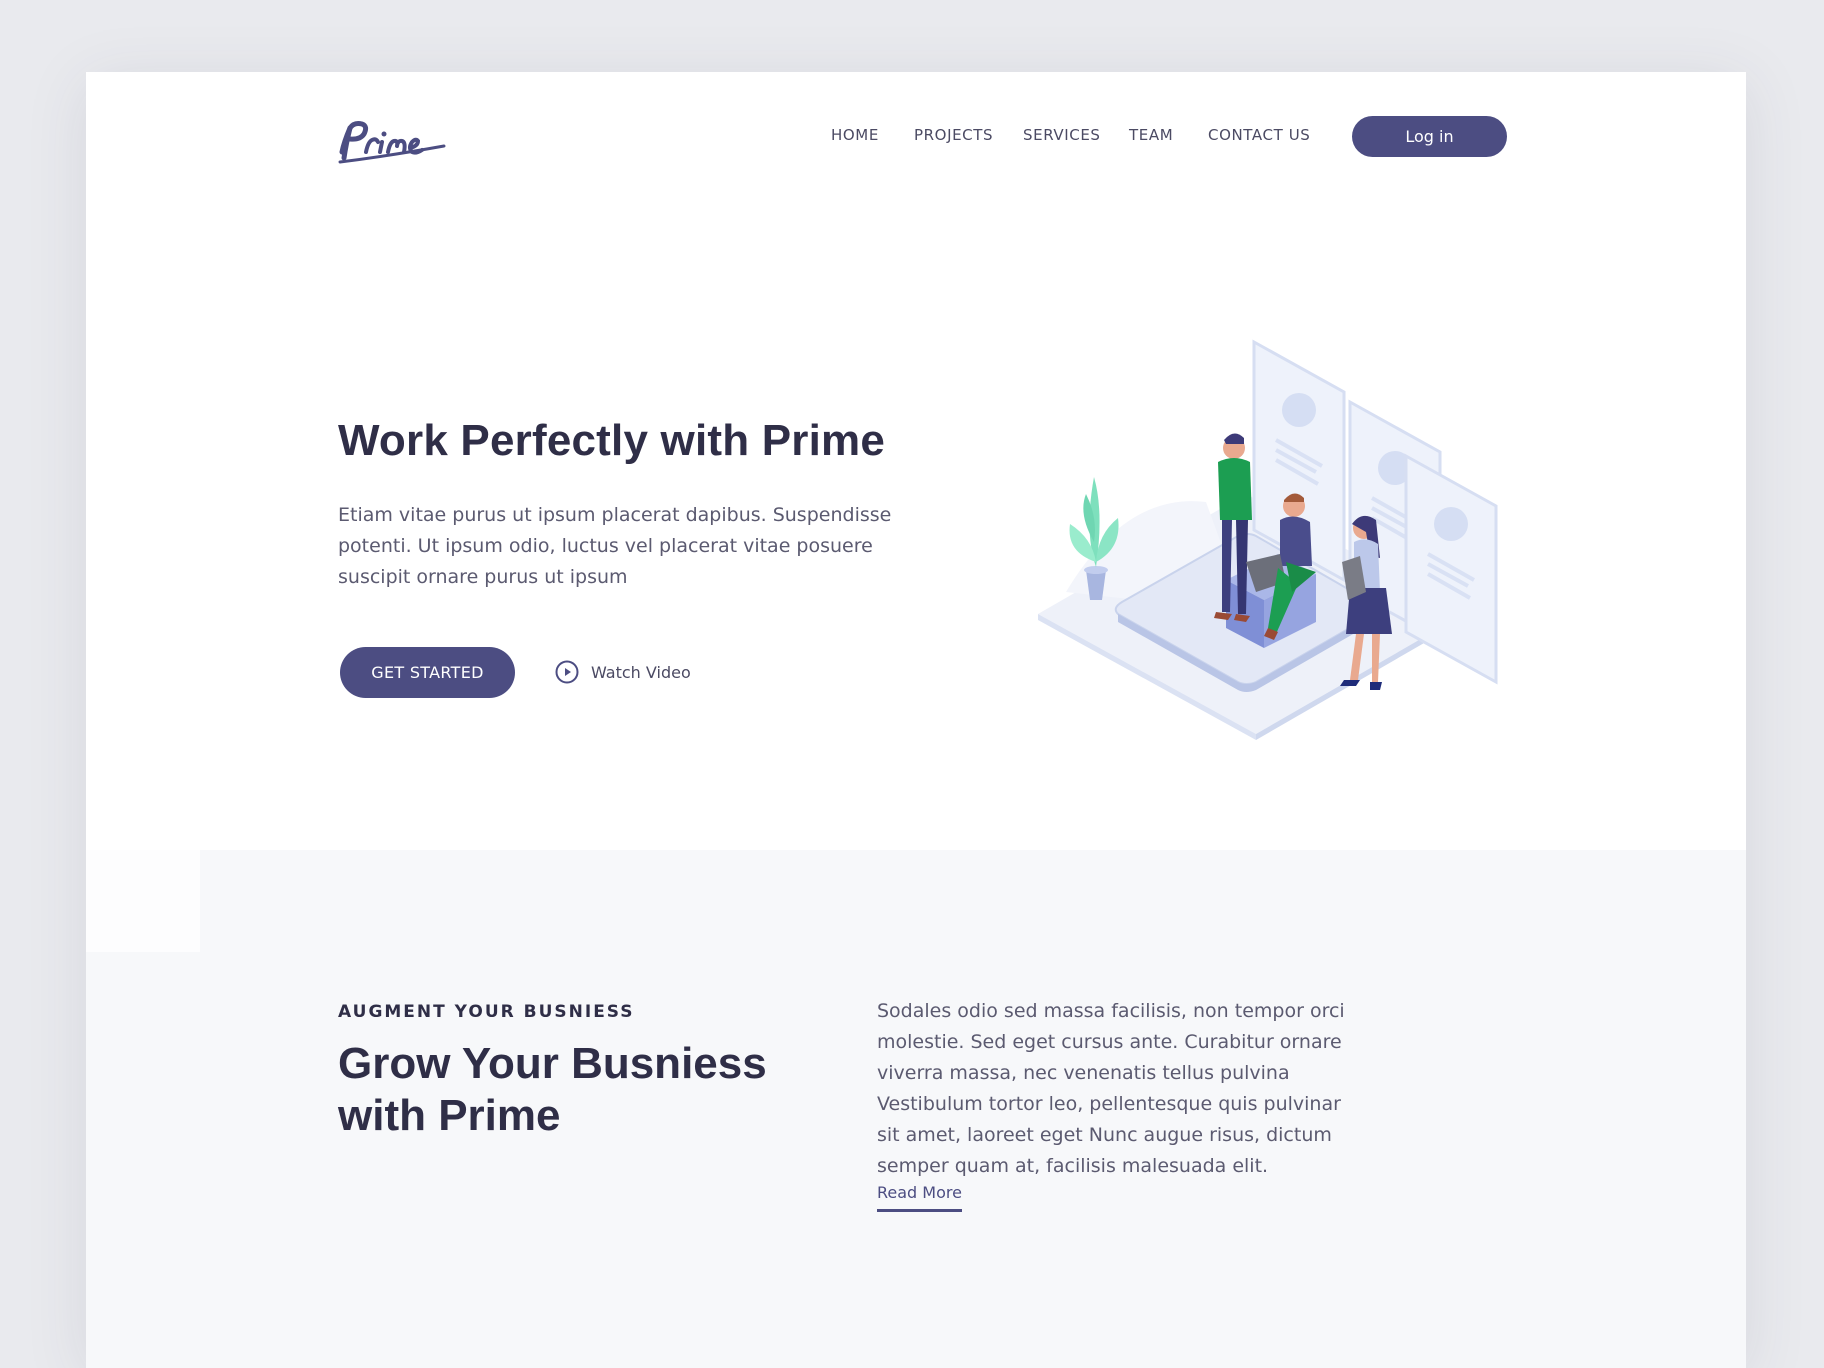  What do you see at coordinates (1259, 135) in the screenshot?
I see `nav-contact-us: CONTACT US` at bounding box center [1259, 135].